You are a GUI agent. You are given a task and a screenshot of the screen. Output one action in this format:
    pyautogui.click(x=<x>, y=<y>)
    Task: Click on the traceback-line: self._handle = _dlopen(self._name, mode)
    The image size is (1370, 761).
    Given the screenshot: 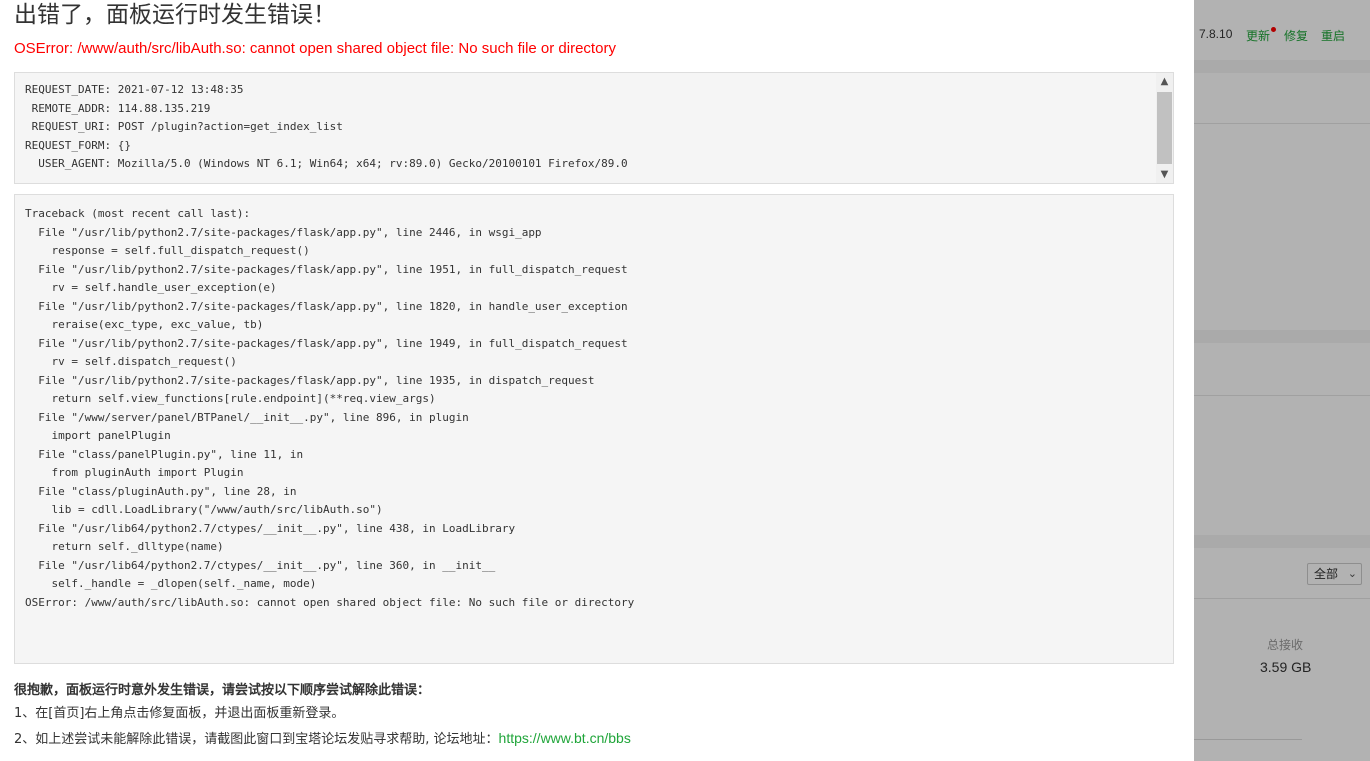 What is the action you would take?
    pyautogui.click(x=171, y=583)
    